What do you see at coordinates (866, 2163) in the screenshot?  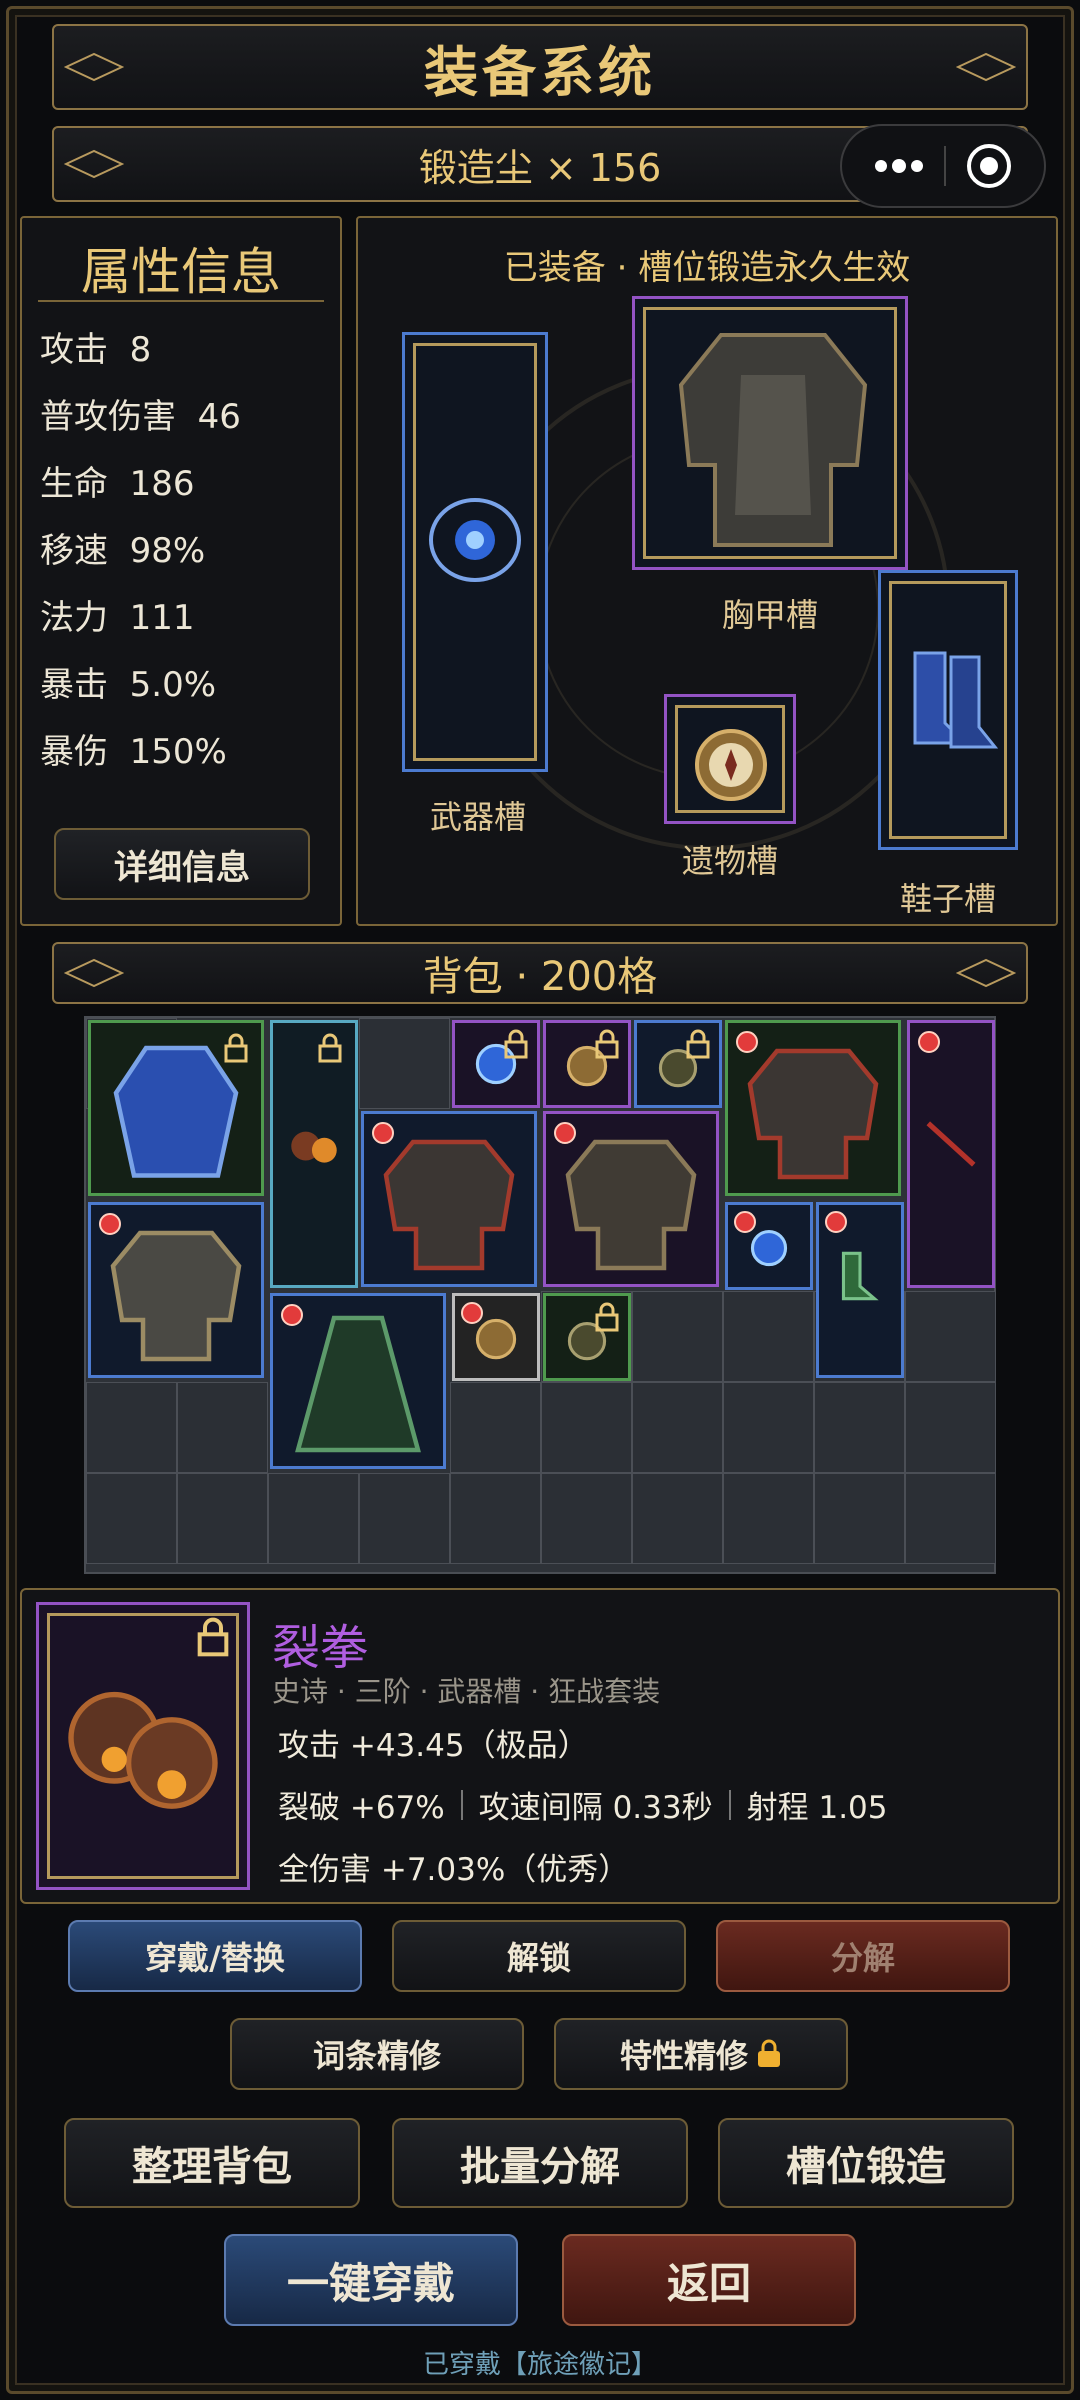 I see `slot-forge-button: 槽位锻造` at bounding box center [866, 2163].